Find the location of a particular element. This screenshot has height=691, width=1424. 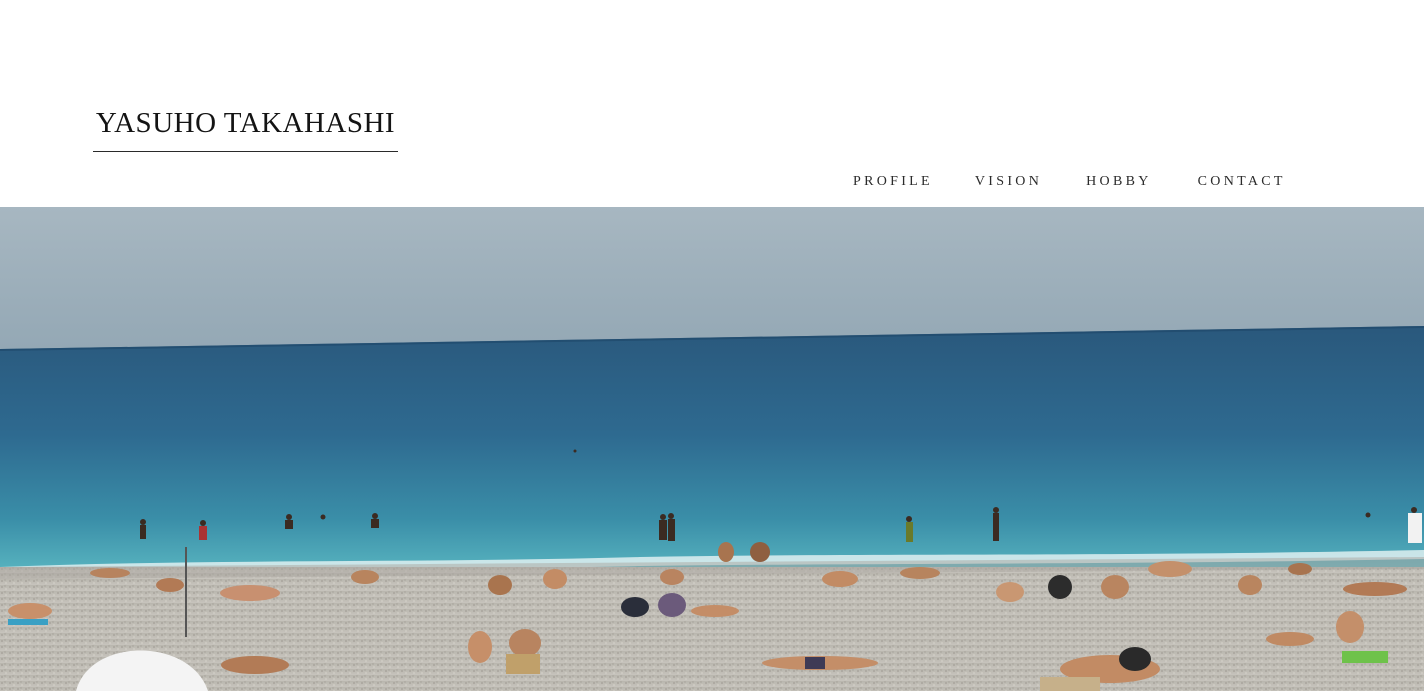

main-nav: PROFILE VISION HOBBY CONTACT is located at coordinates (1063, 182).